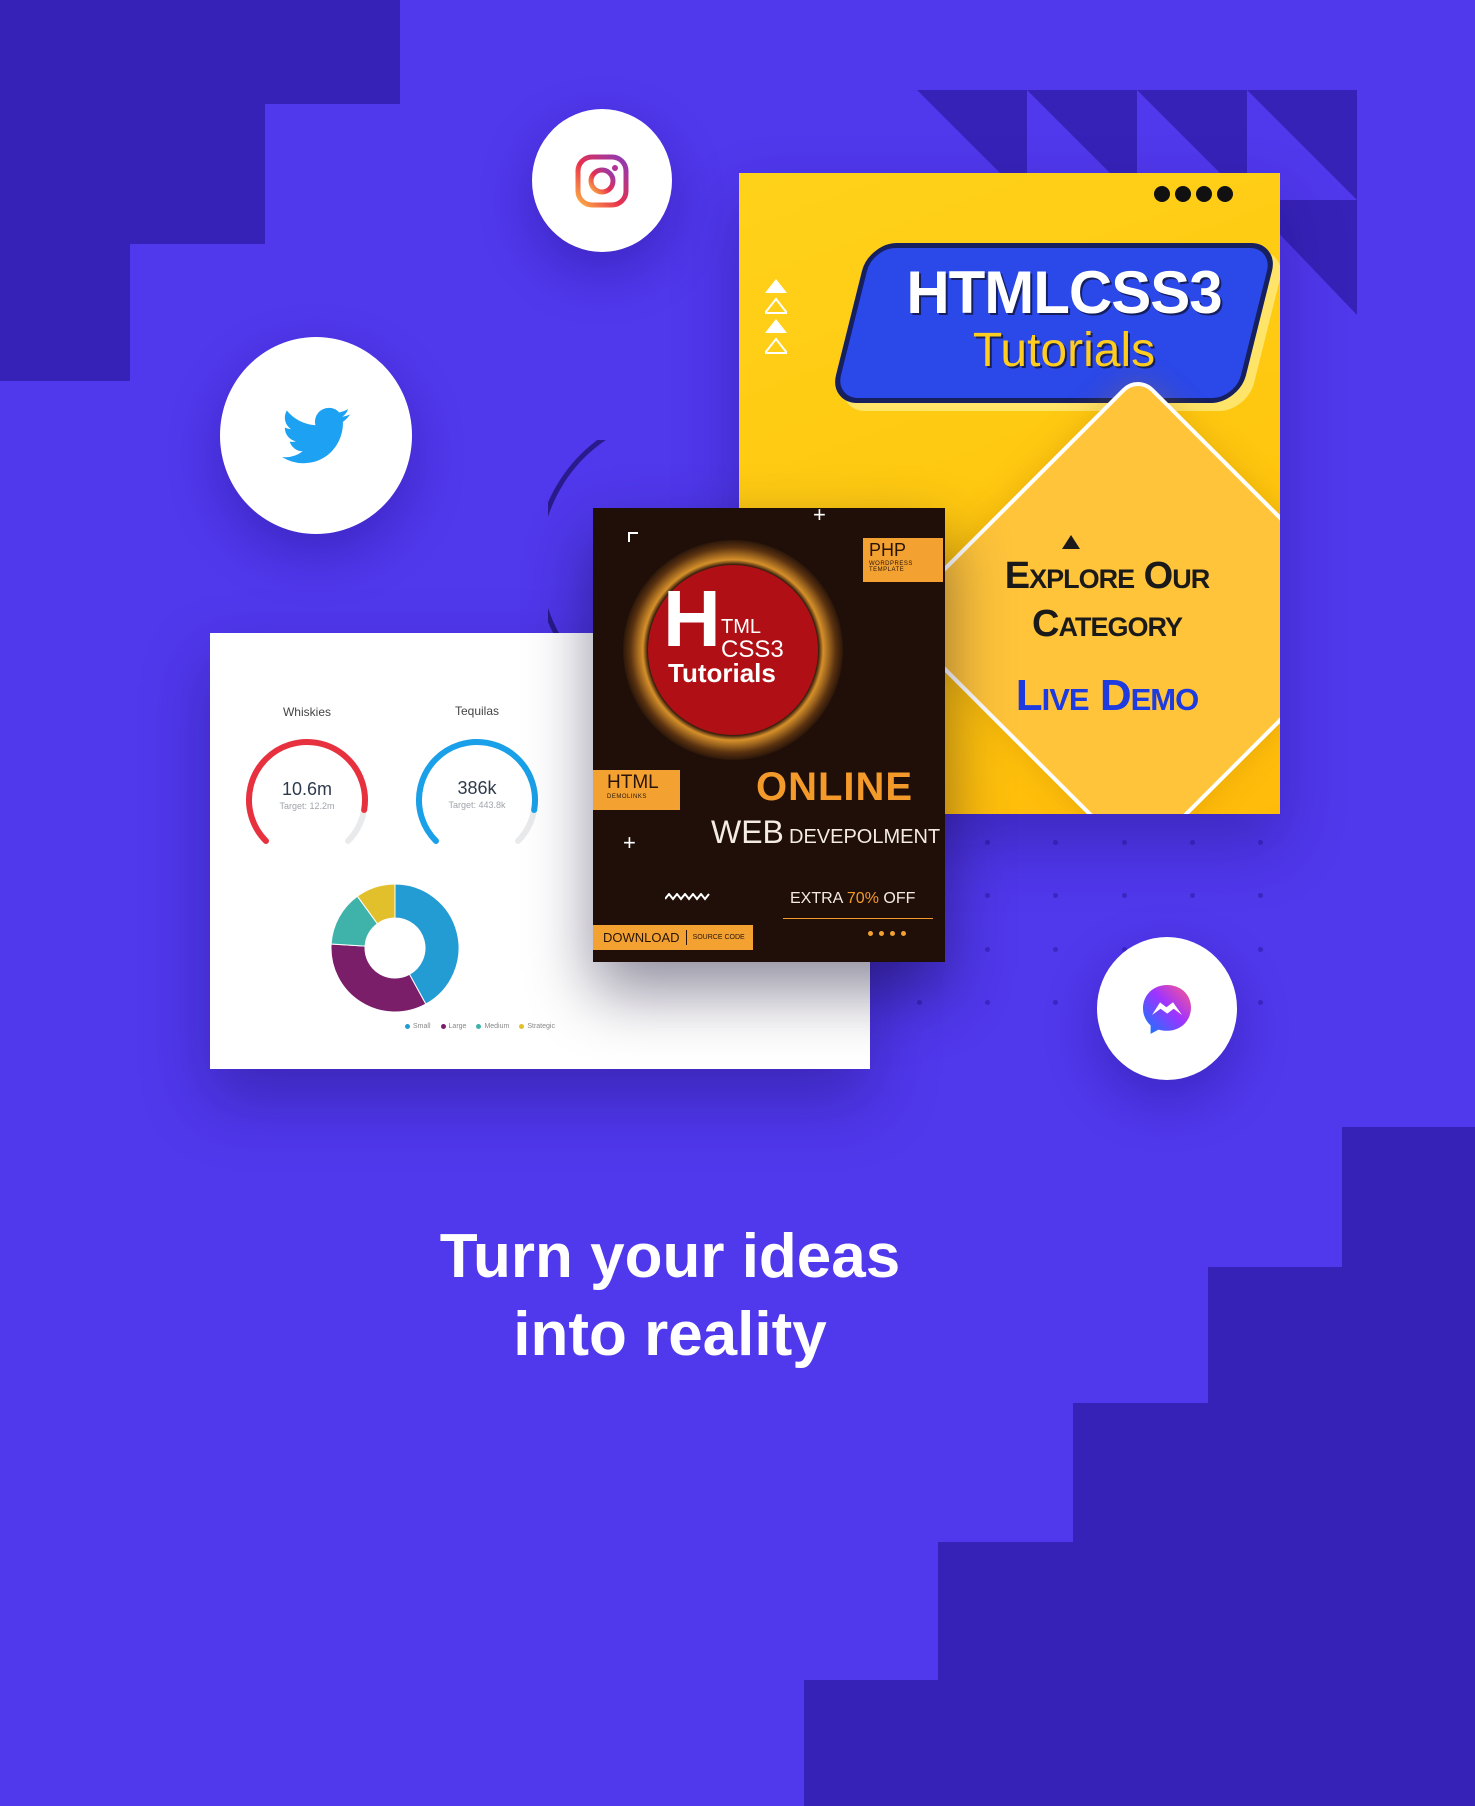  I want to click on card-title-line2: Tutorials, so click(1064, 350).